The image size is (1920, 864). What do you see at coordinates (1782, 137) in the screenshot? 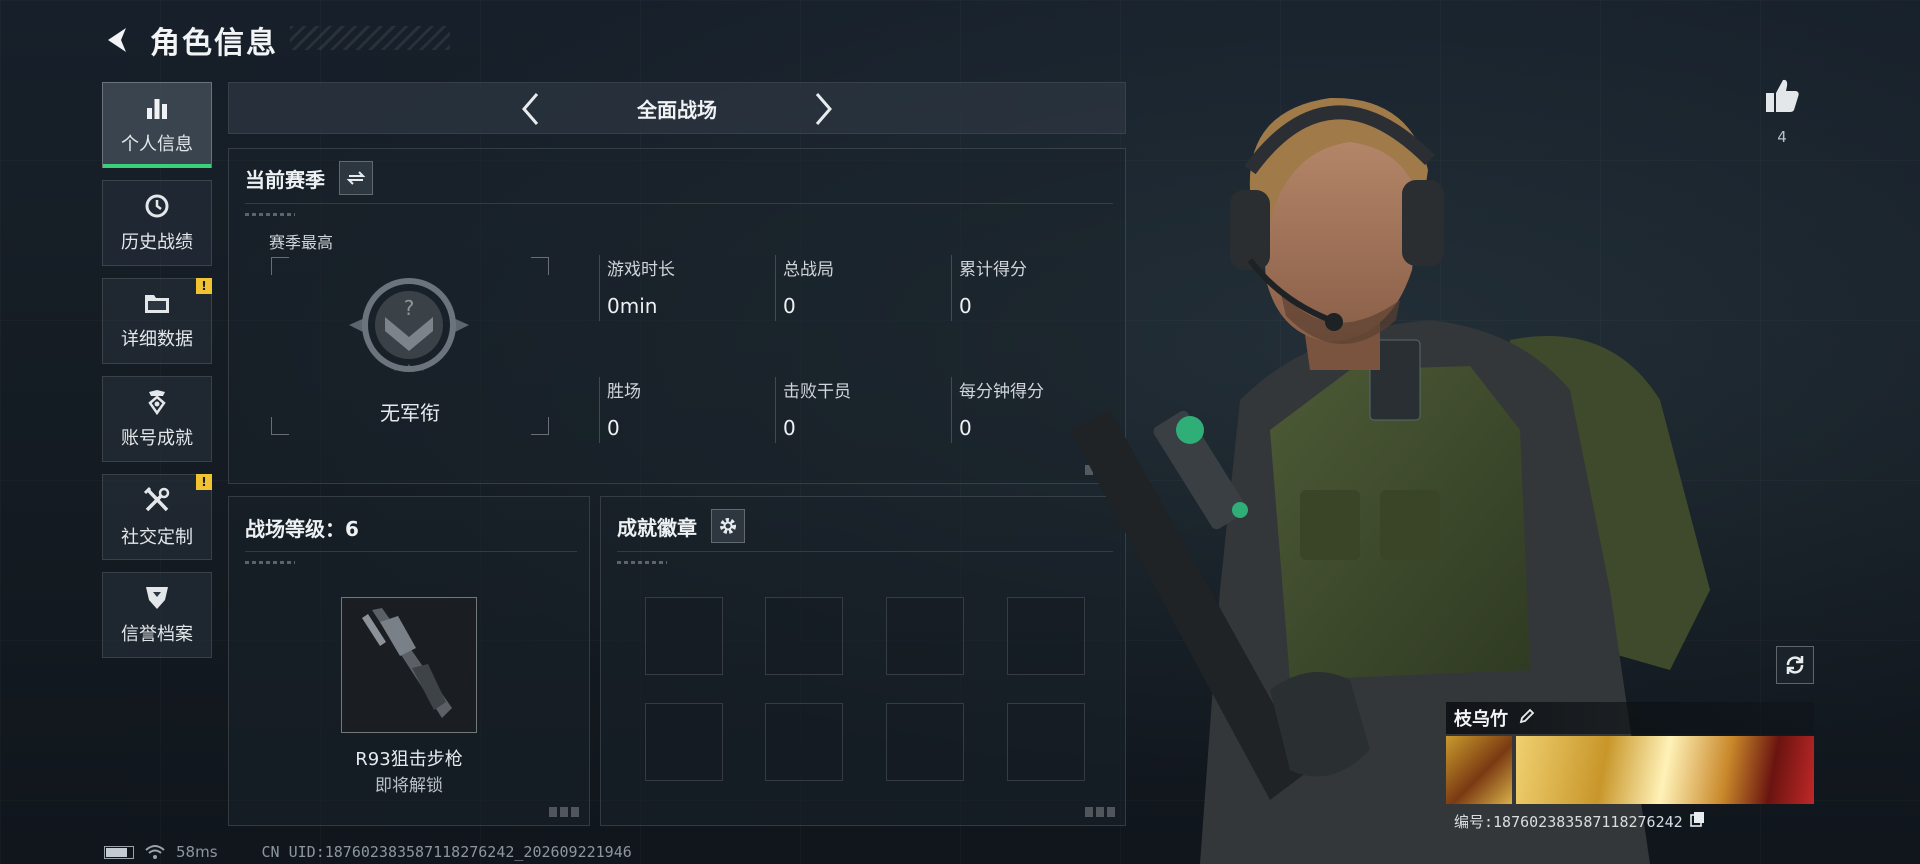
I see `like-count: 4` at bounding box center [1782, 137].